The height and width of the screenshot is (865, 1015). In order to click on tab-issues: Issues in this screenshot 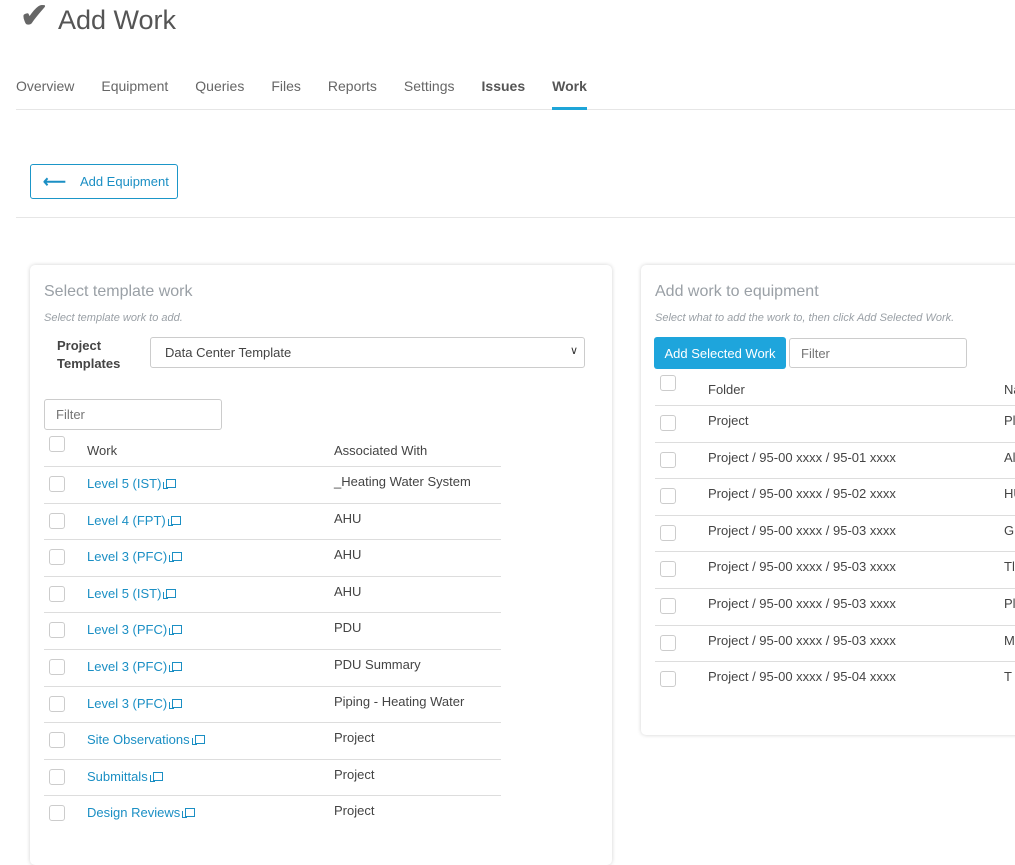, I will do `click(504, 90)`.